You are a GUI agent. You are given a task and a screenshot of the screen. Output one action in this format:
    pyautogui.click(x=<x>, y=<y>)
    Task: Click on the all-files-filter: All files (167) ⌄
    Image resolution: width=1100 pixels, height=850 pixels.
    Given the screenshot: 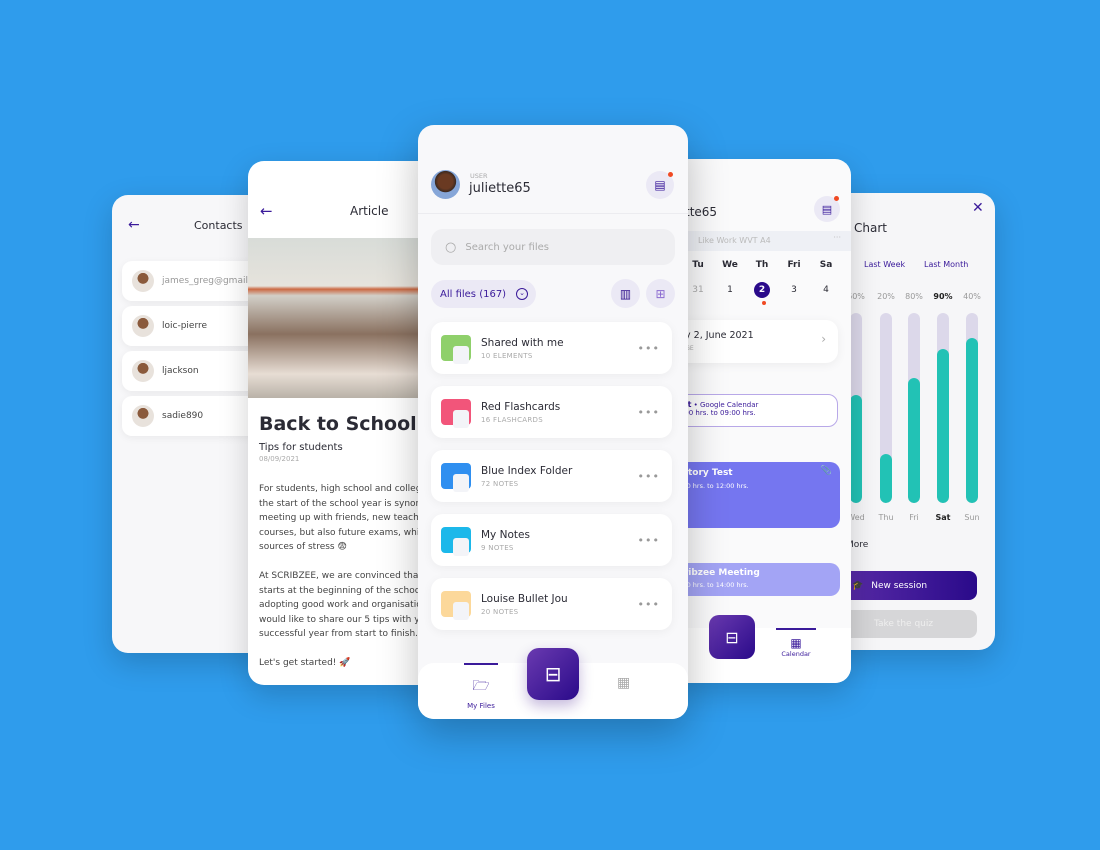 What is the action you would take?
    pyautogui.click(x=483, y=294)
    